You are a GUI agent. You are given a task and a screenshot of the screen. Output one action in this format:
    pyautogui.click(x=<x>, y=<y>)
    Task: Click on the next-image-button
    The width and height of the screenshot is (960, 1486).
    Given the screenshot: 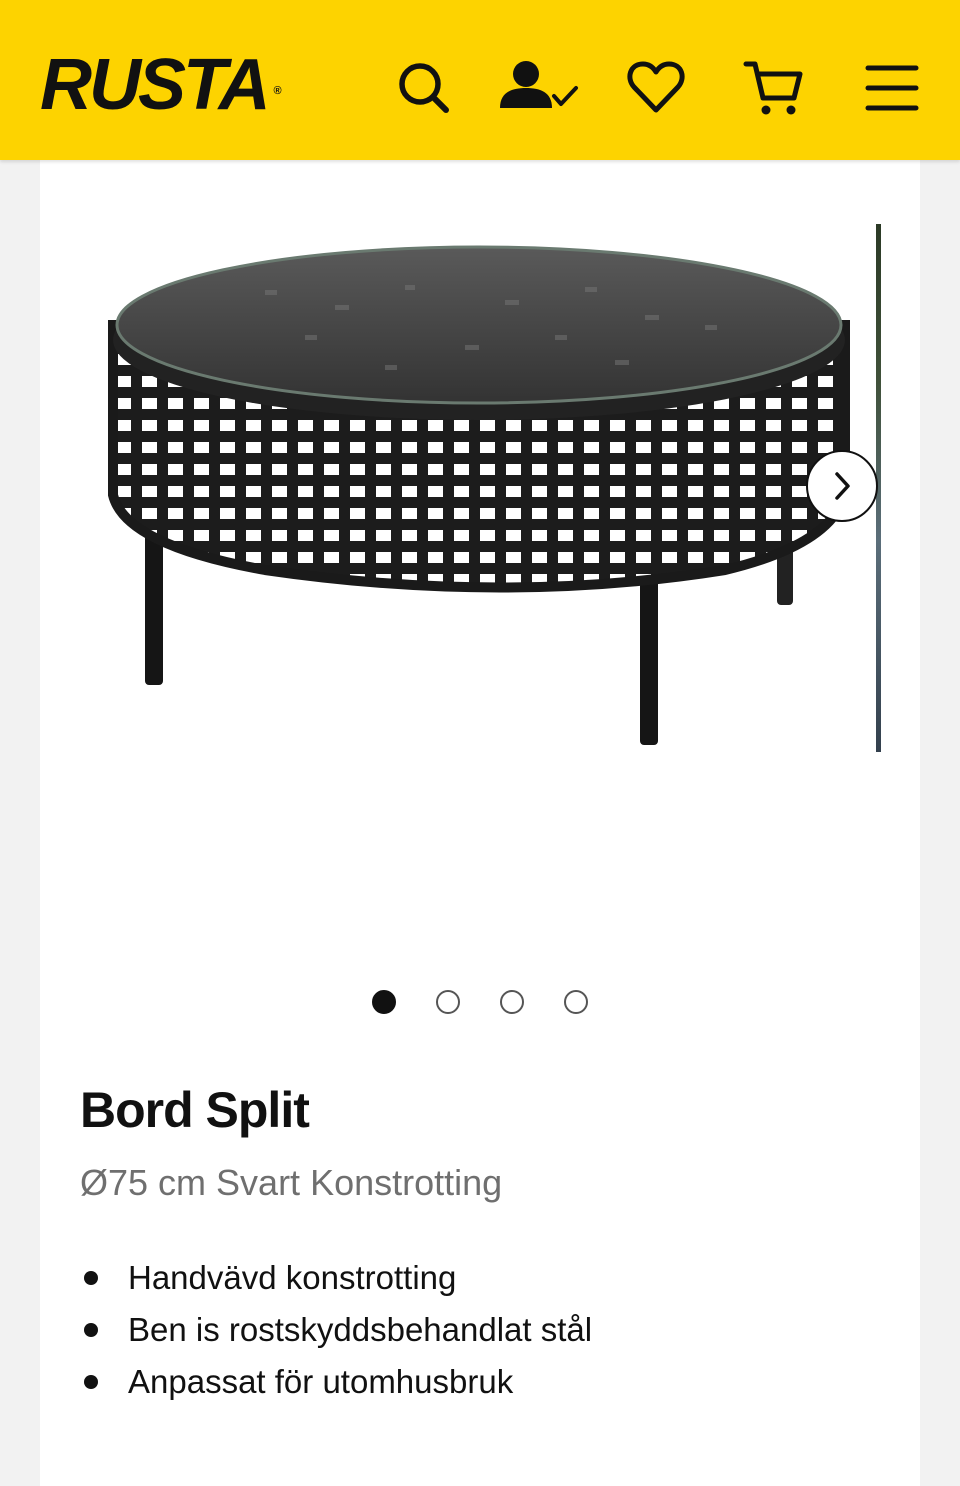 What is the action you would take?
    pyautogui.click(x=842, y=486)
    